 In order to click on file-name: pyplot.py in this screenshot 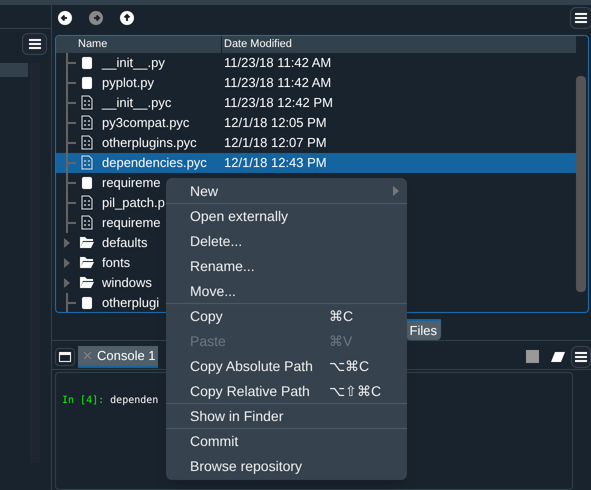, I will do `click(128, 83)`.